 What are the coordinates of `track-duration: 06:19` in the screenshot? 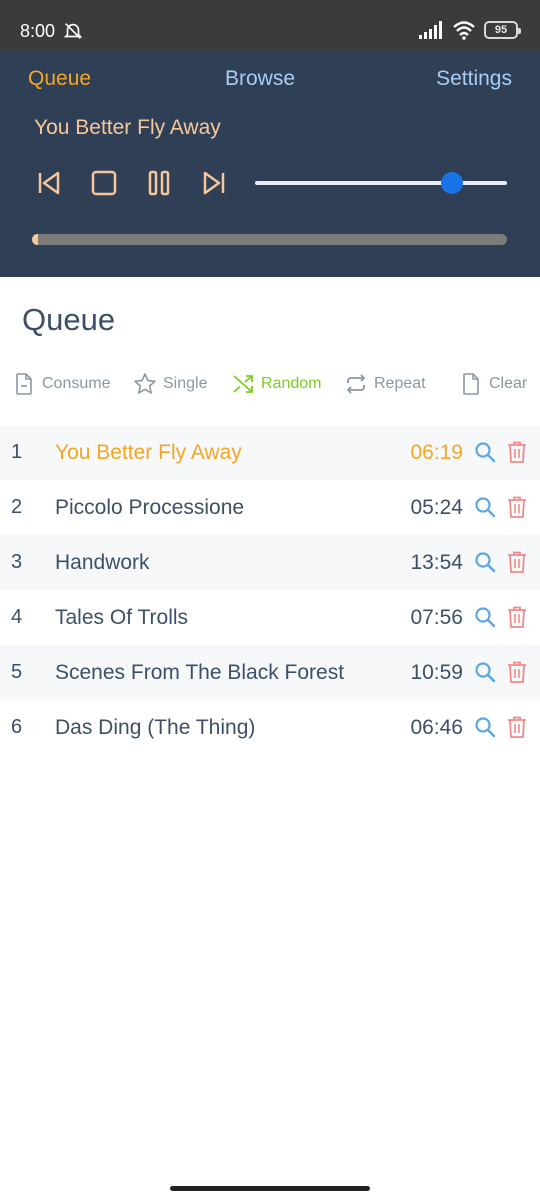 It's located at (436, 452).